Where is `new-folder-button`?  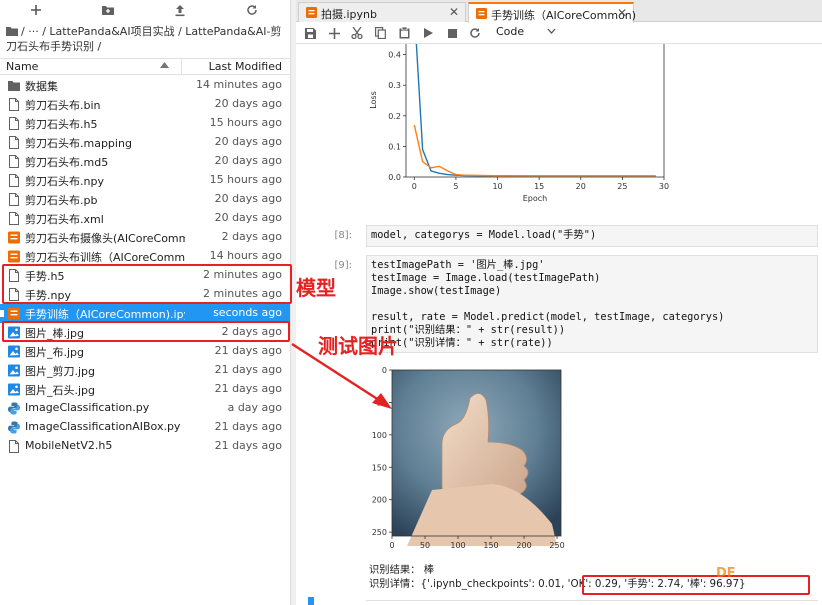 new-folder-button is located at coordinates (108, 10).